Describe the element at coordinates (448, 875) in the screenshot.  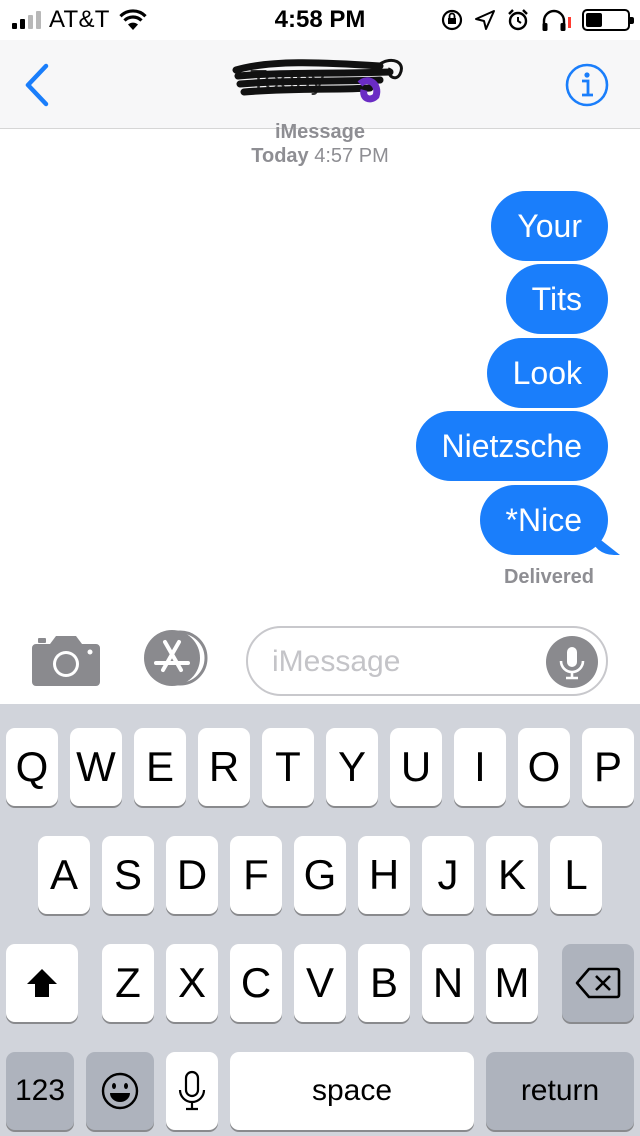
I see `key-j: J` at that location.